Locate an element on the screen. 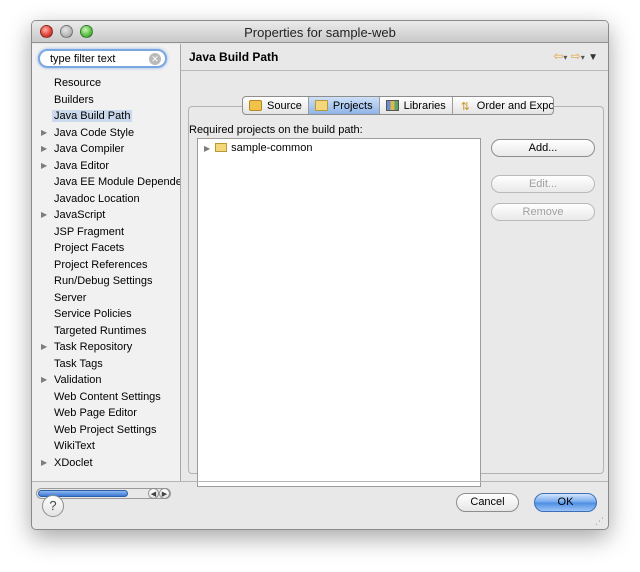  sidebar-item-label: Resource is located at coordinates (78, 83).